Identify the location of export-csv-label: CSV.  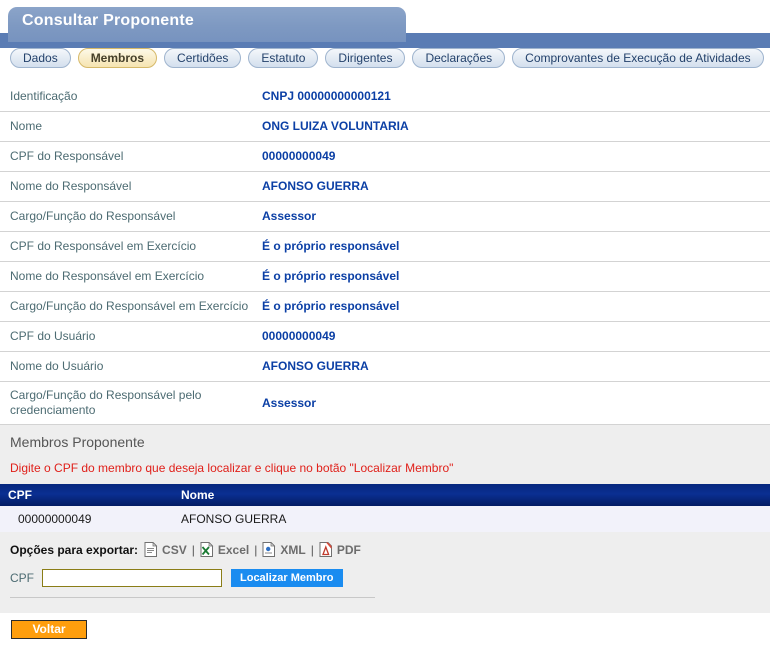
(174, 549).